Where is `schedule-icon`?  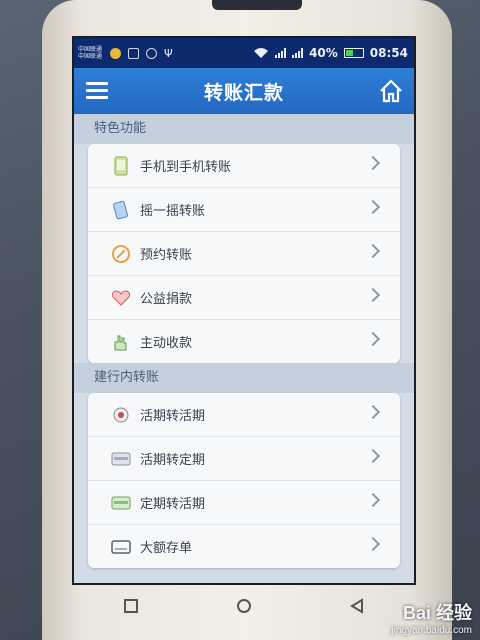
schedule-icon is located at coordinates (121, 254).